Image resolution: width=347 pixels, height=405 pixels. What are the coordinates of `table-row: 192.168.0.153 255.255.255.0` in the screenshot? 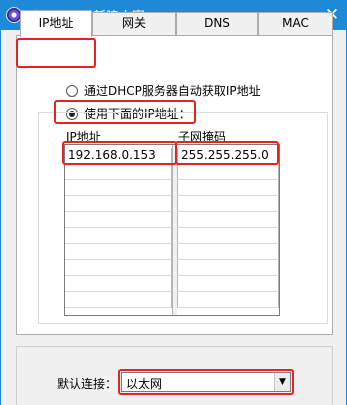 It's located at (172, 156).